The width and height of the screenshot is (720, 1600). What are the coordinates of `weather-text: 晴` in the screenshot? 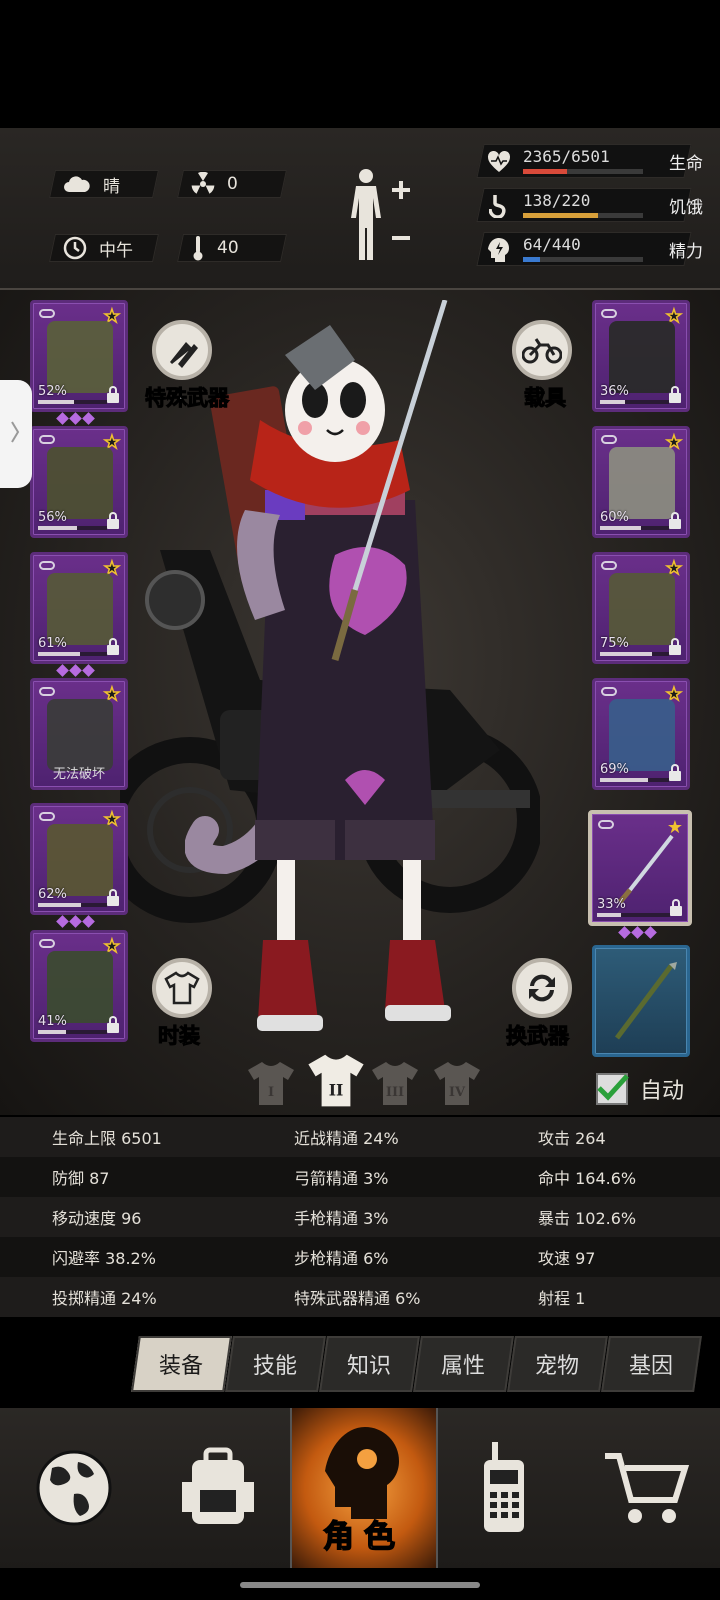 It's located at (111, 186).